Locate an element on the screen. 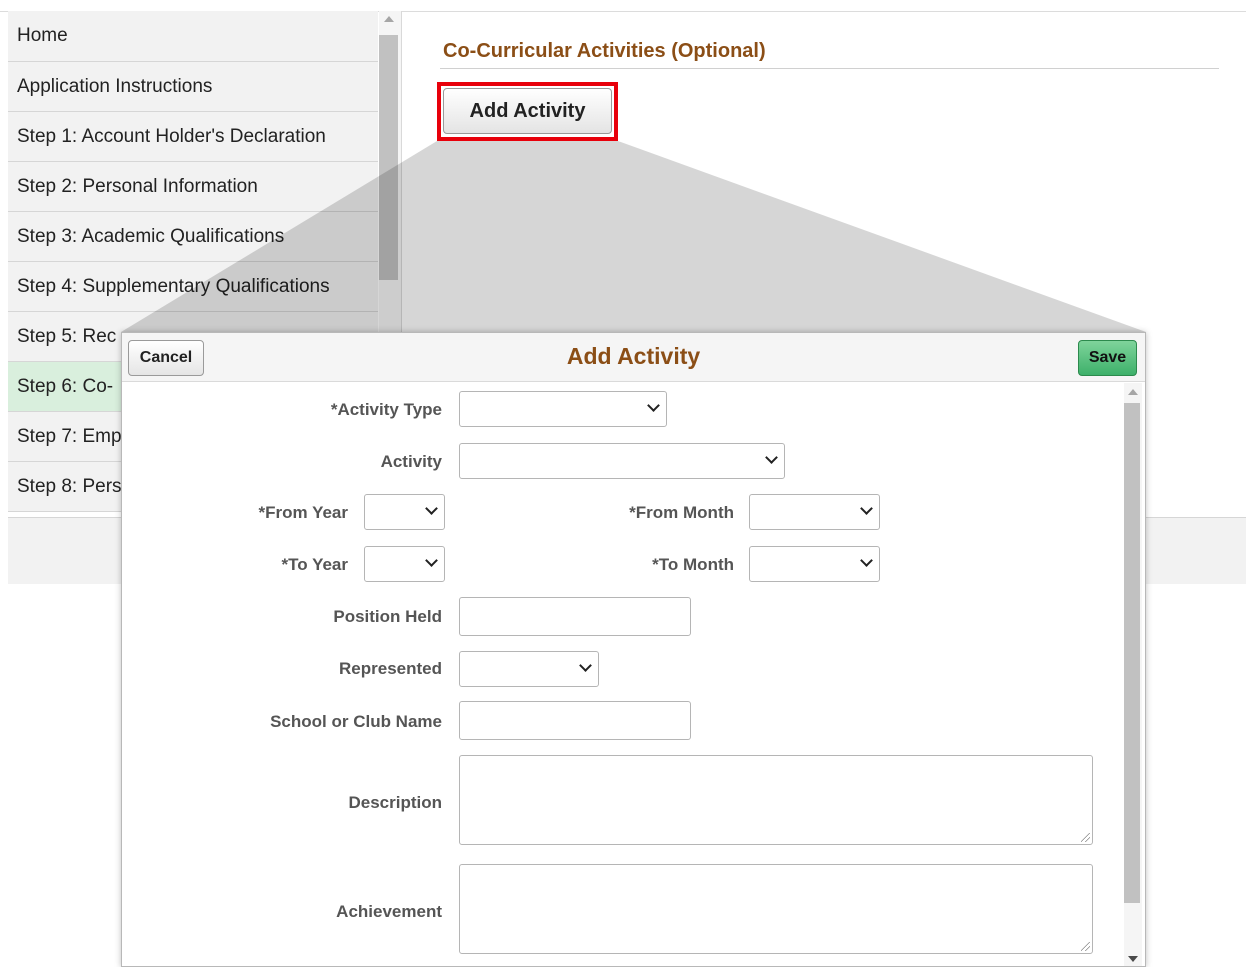 This screenshot has height=967, width=1246. from-month-label: *From Month is located at coordinates (681, 512).